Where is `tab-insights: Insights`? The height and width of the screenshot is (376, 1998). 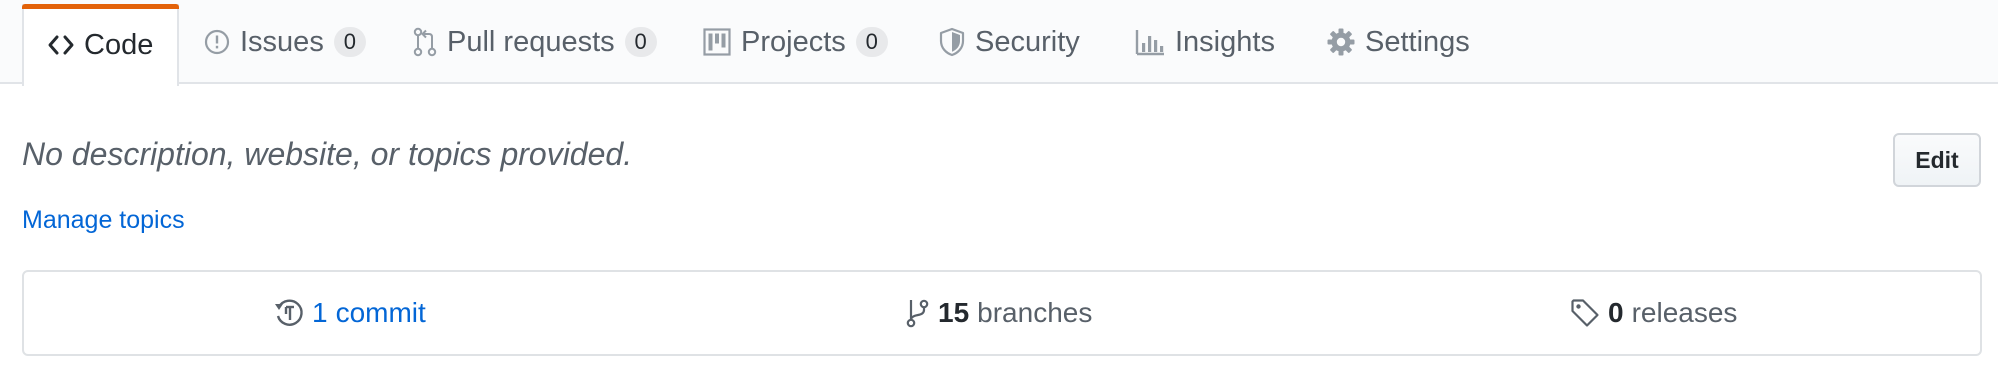 tab-insights: Insights is located at coordinates (1205, 42).